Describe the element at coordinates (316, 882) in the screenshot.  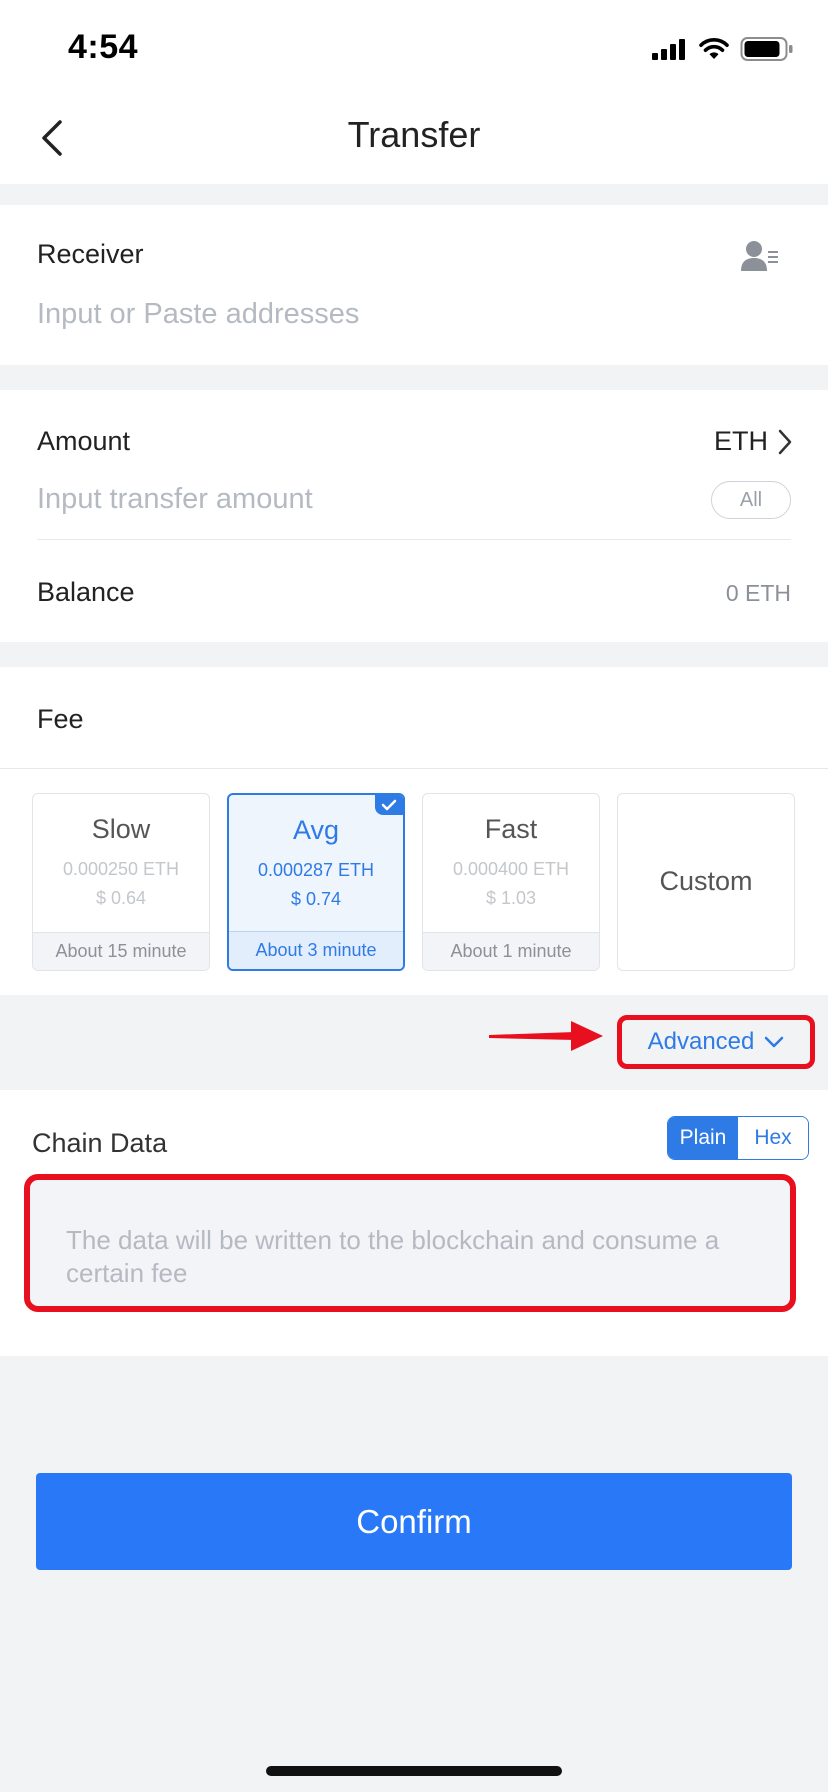
I see `fee-option-avg: Avg 0.000287 ETH $ 0.74 About 3 minute` at that location.